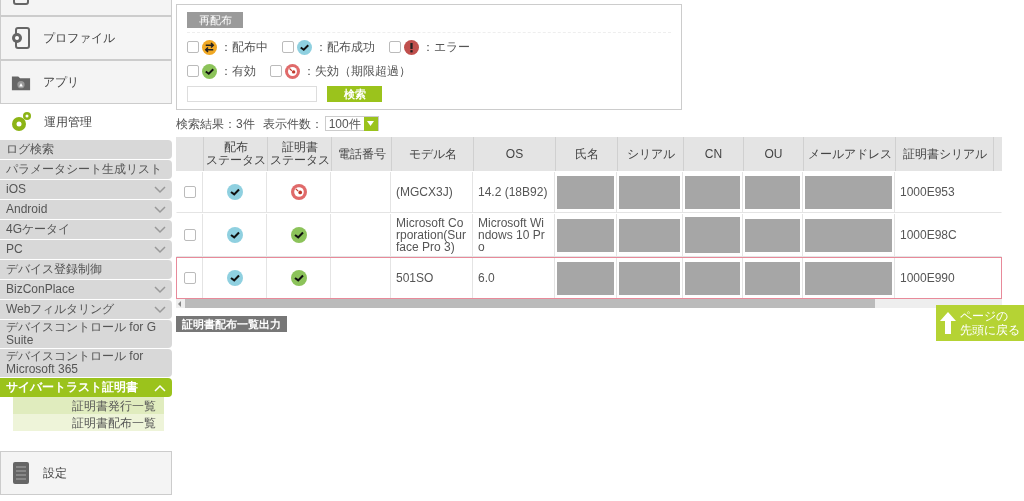 This screenshot has height=501, width=1024. Describe the element at coordinates (351, 123) in the screenshot. I see `per-page-select: 100件` at that location.